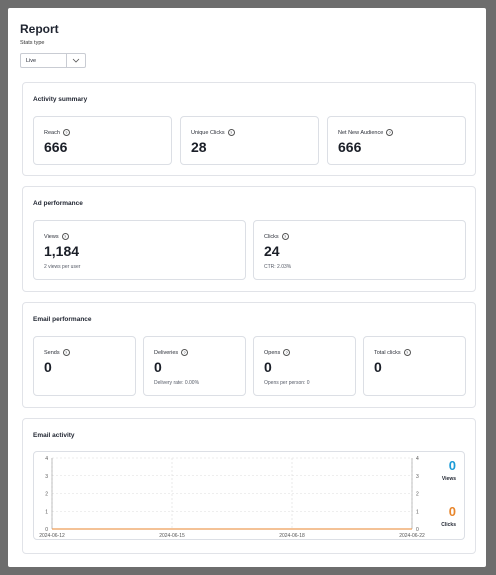 The height and width of the screenshot is (575, 496). Describe the element at coordinates (62, 319) in the screenshot. I see `section-title: Email performance` at that location.